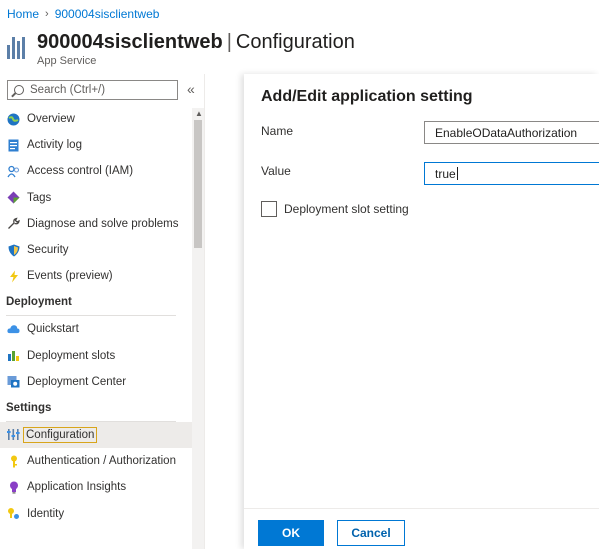 The height and width of the screenshot is (549, 599). I want to click on nav-section-settings: Settings, so click(29, 407).